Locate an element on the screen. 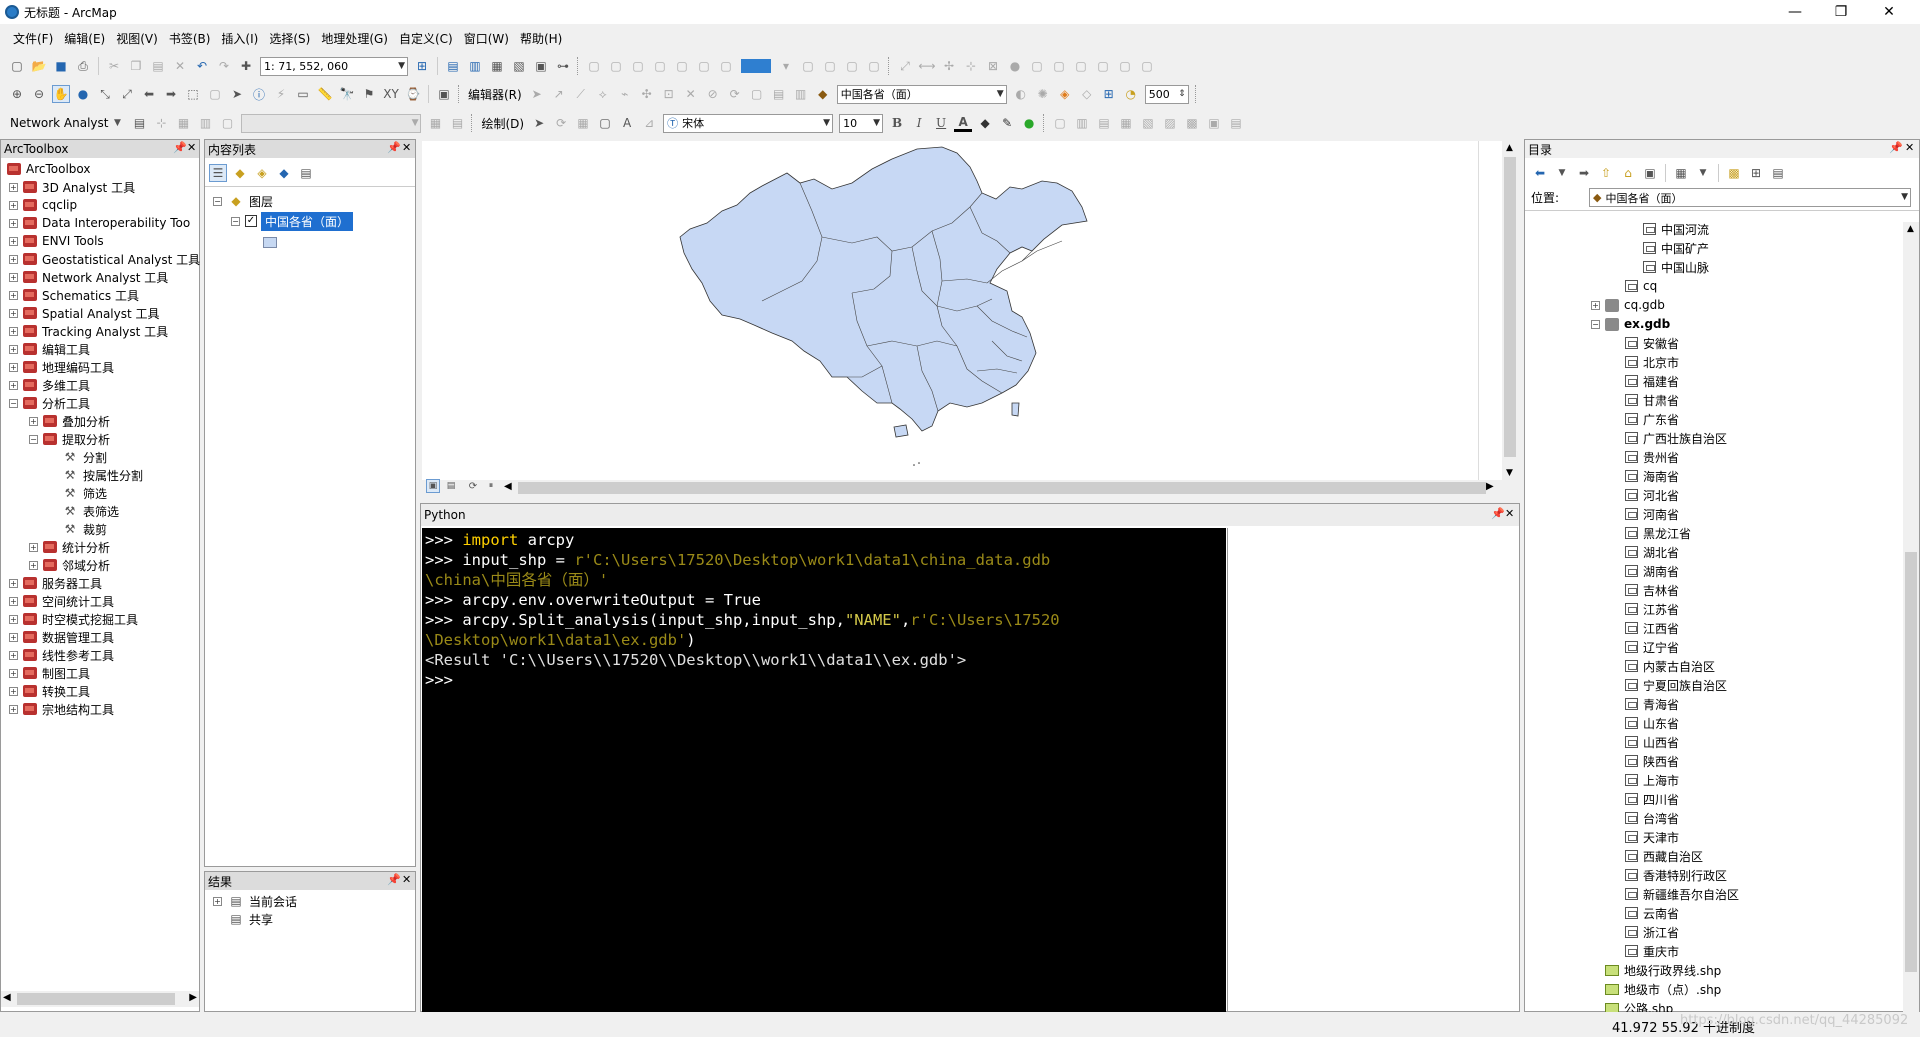  marker-color-icon: ● is located at coordinates (1029, 123).